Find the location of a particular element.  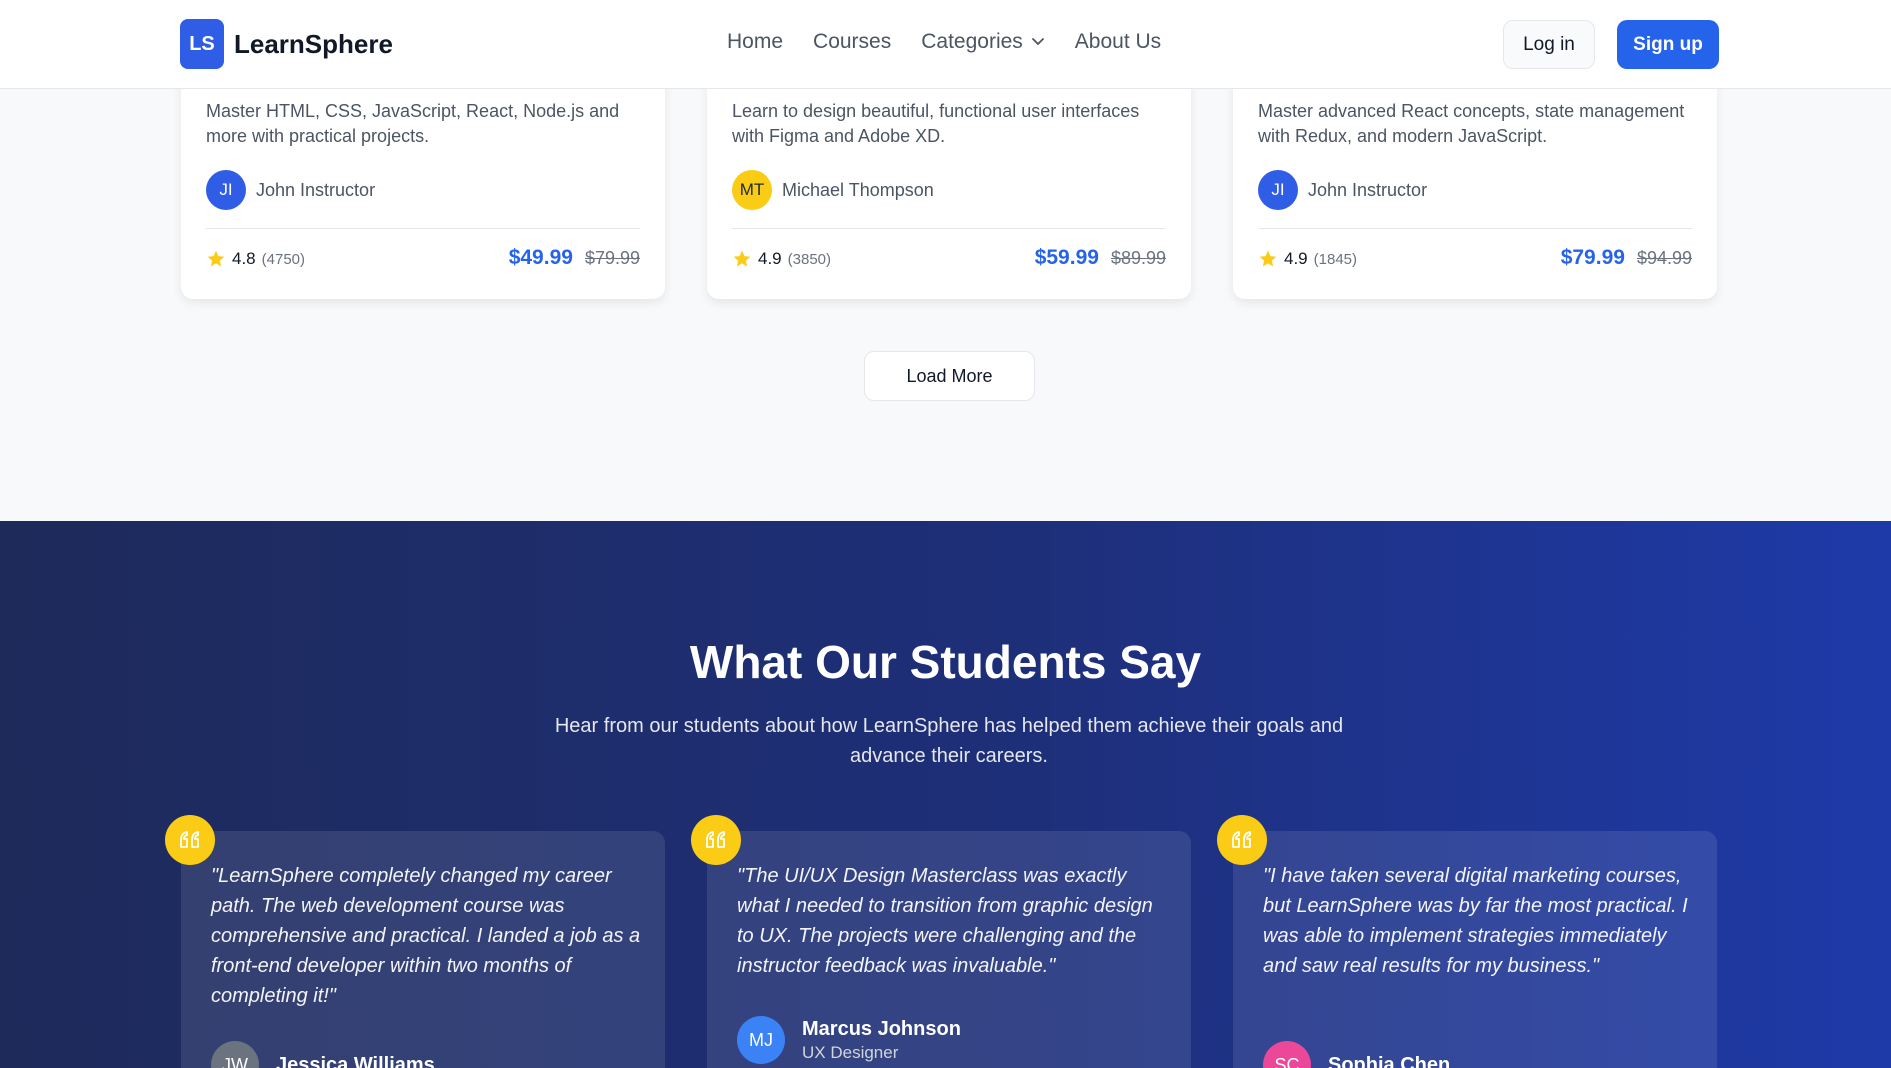

course-price: $49.99 is located at coordinates (540, 257).